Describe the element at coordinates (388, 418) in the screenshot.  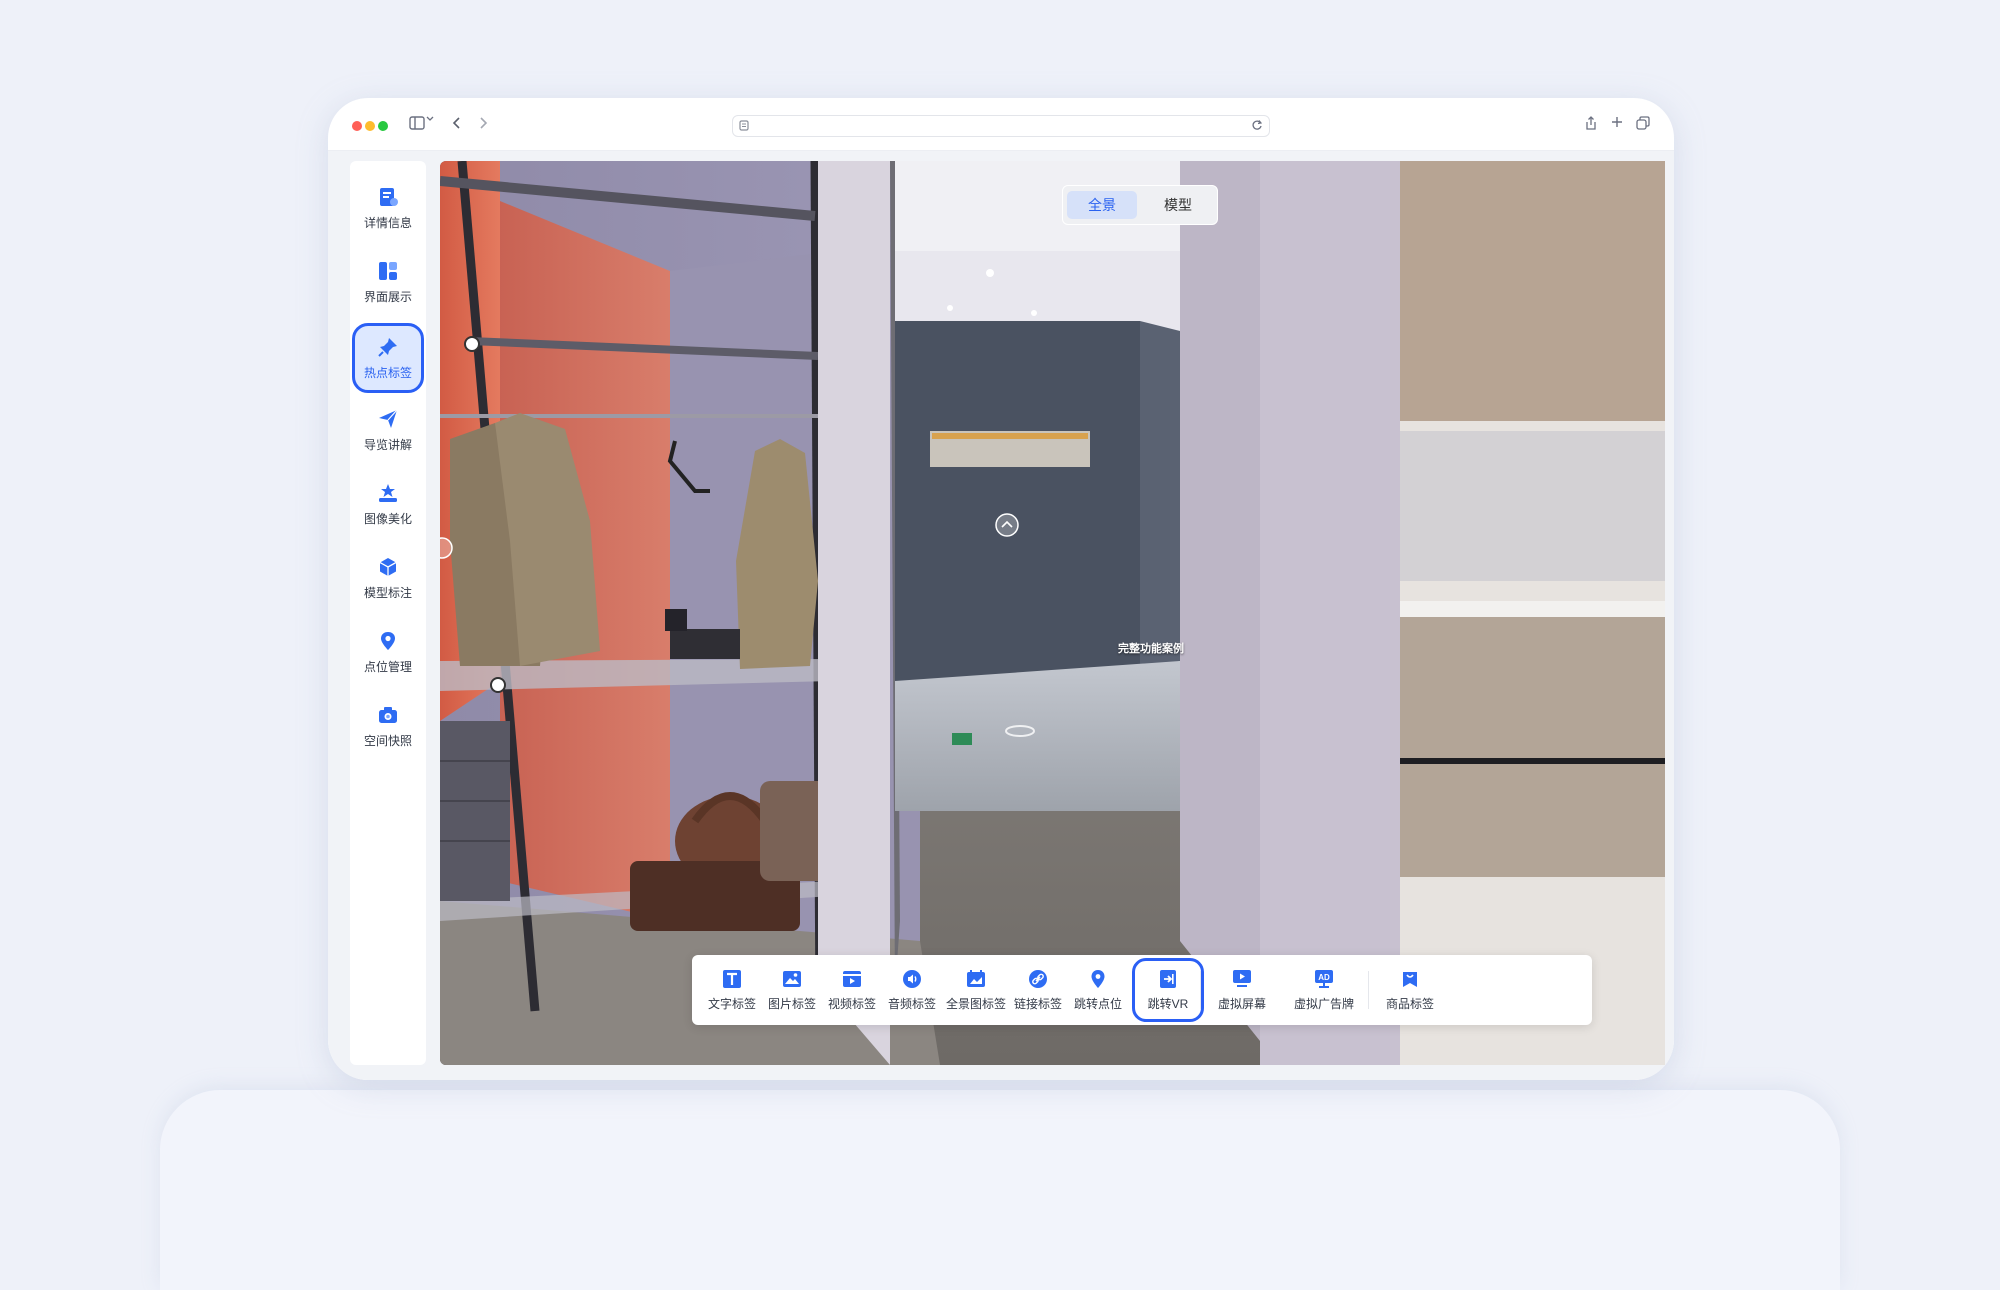
I see `paper-plane-icon` at that location.